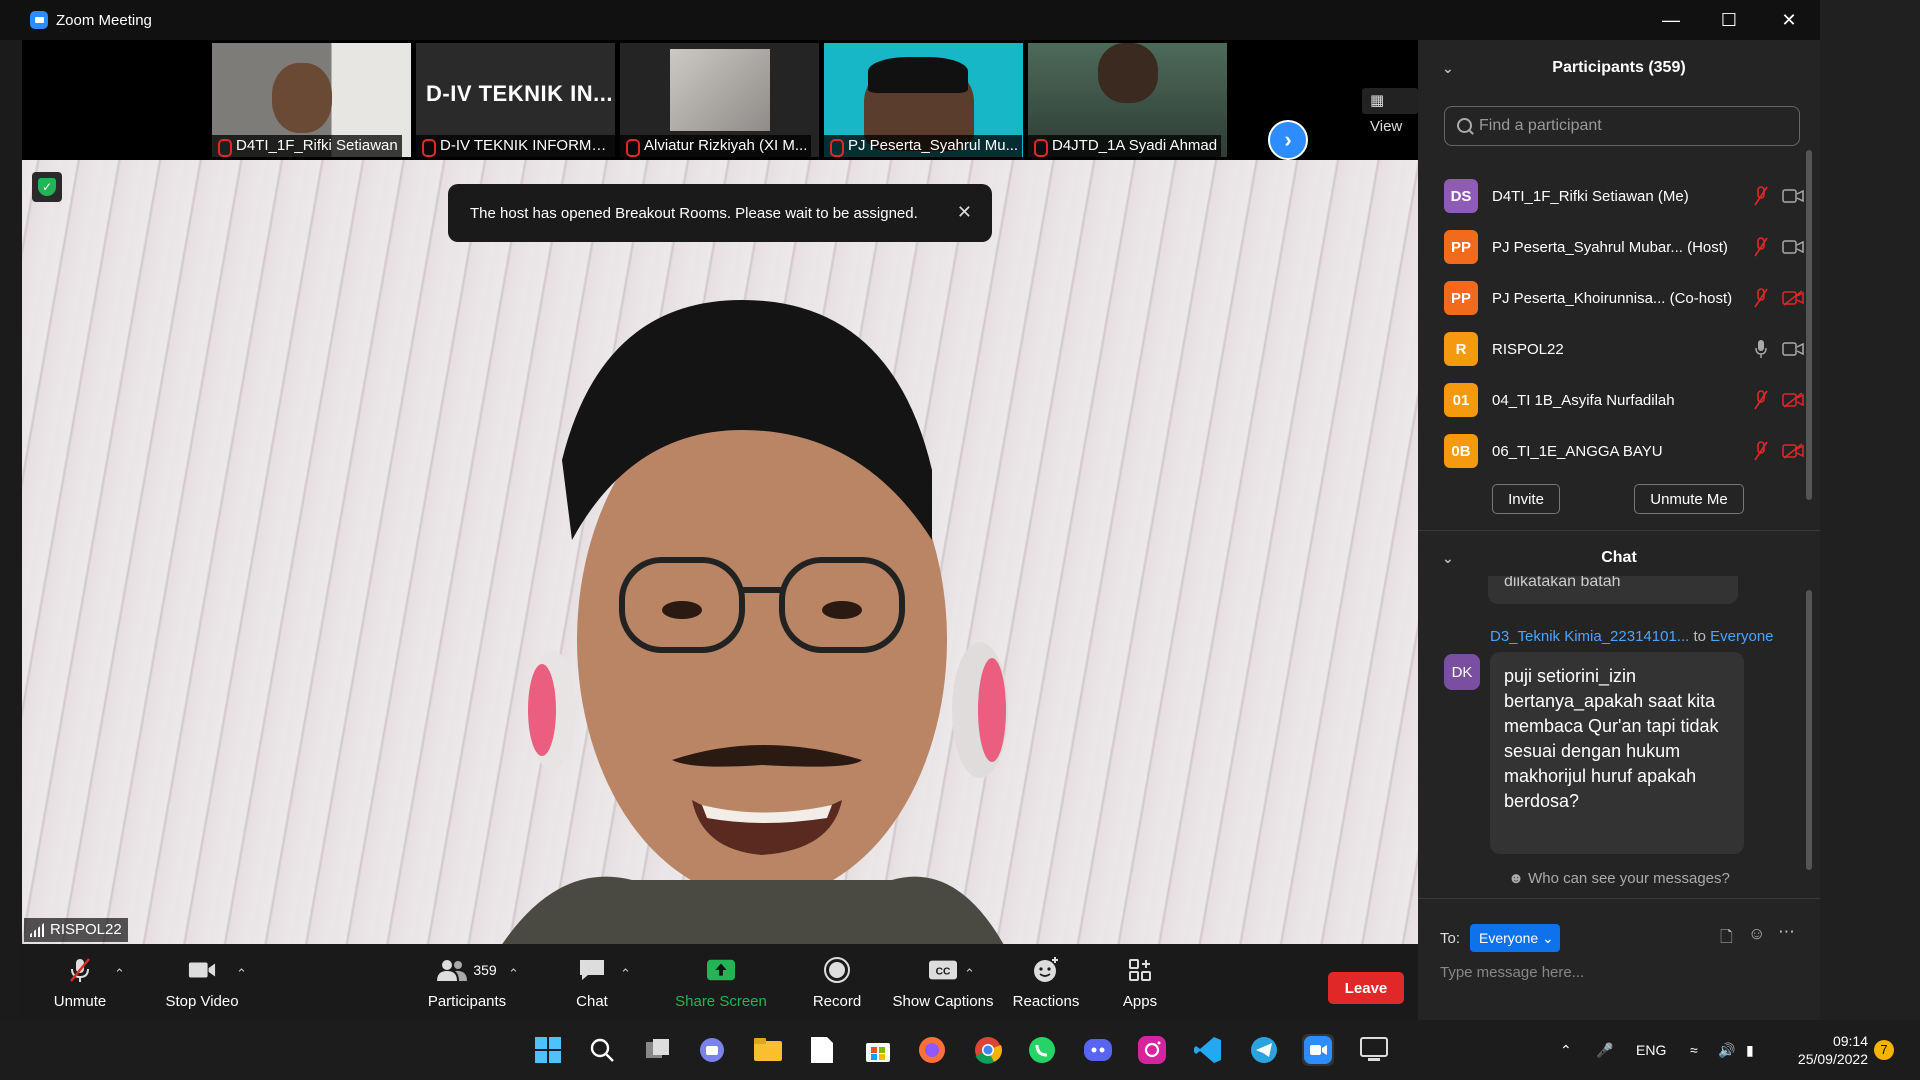 The height and width of the screenshot is (1080, 1920). I want to click on participants-count: 359, so click(485, 970).